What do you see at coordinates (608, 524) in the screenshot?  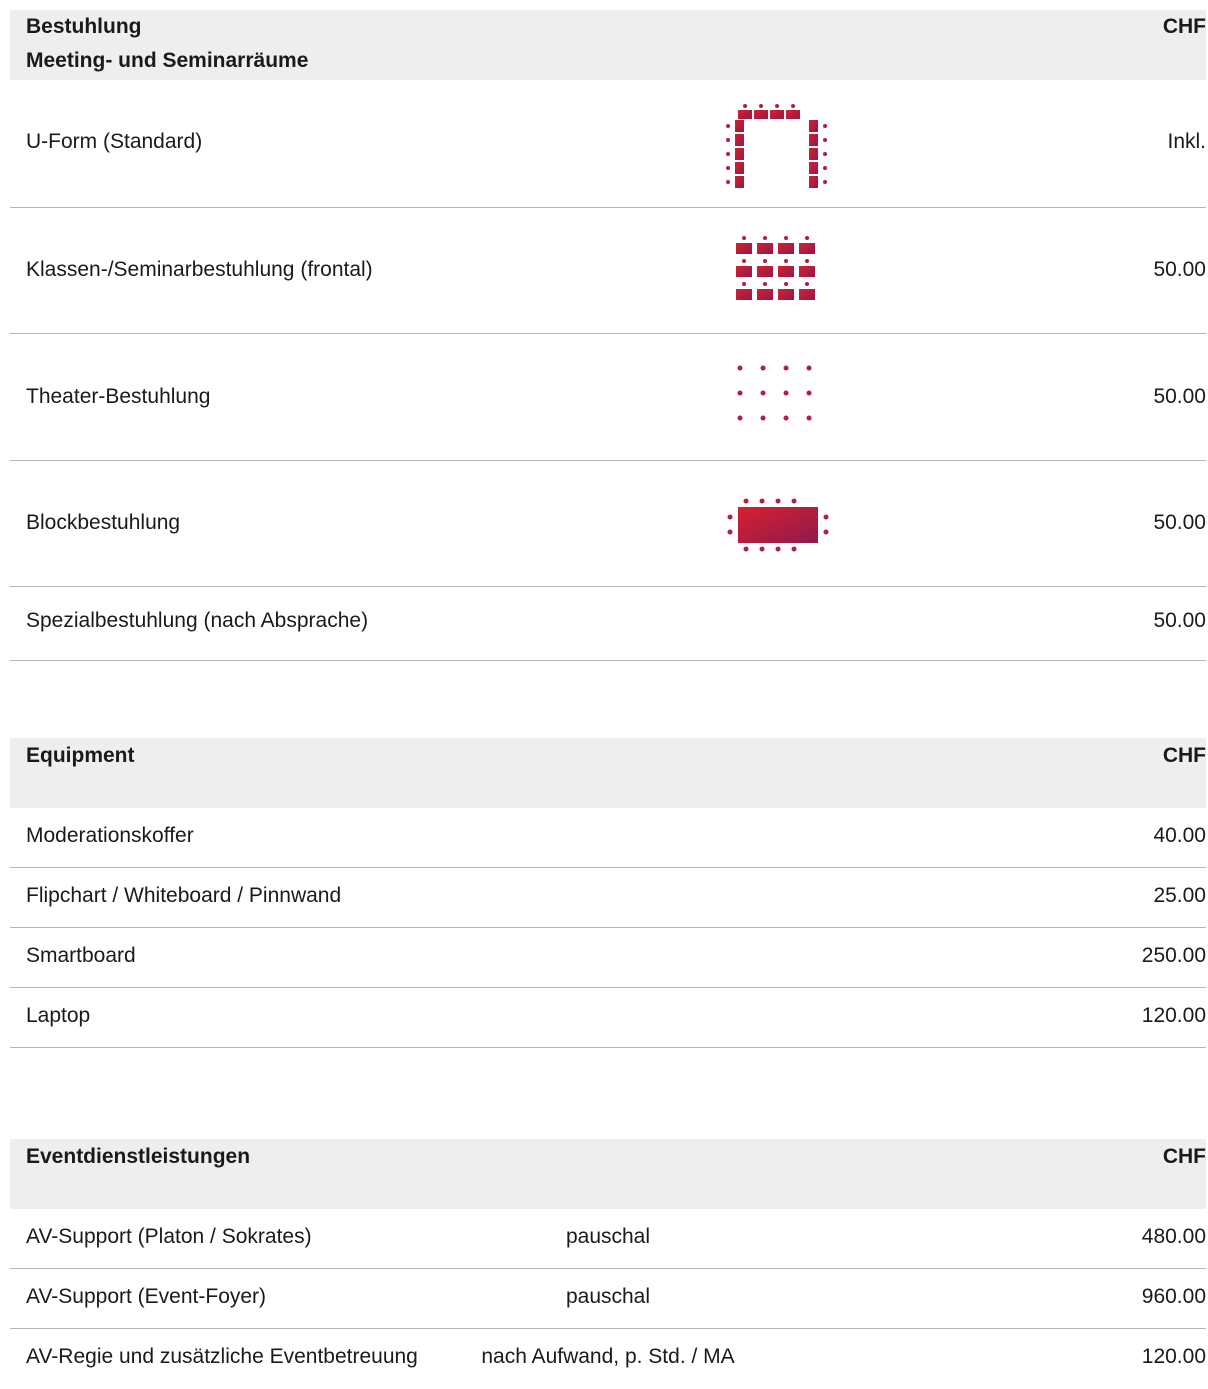 I see `seating-row-block: Blockbestuhlung 50.00` at bounding box center [608, 524].